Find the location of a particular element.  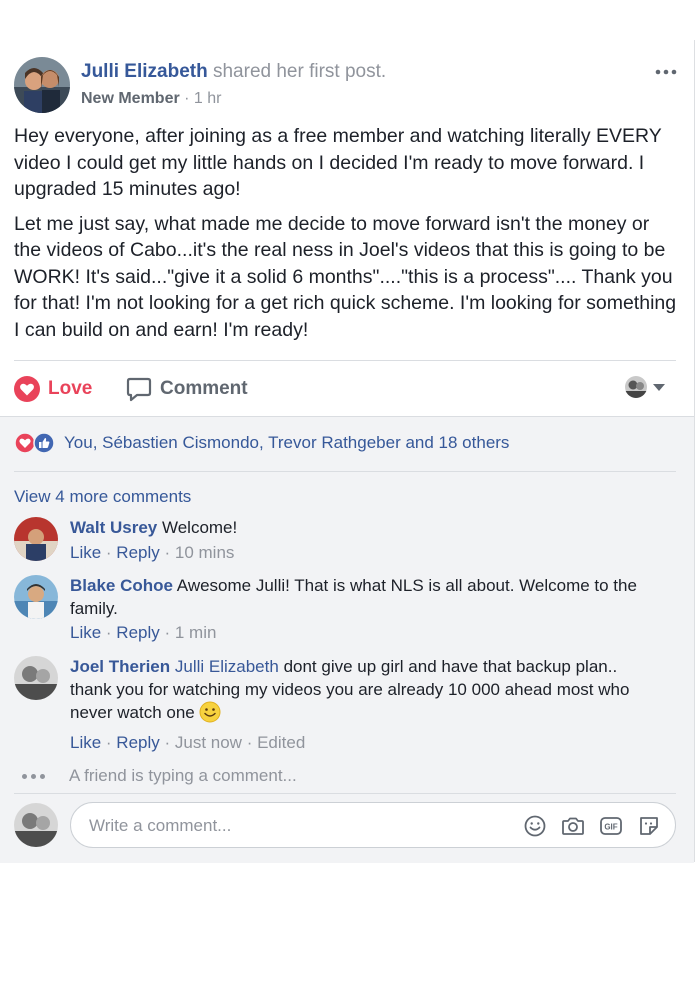

composer-tools: GIF is located at coordinates (592, 826).